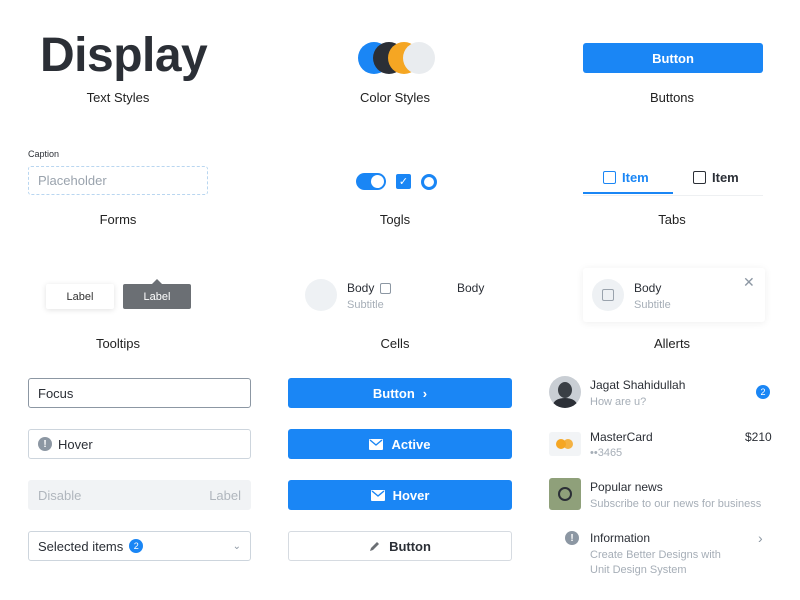  I want to click on disabled-input-value: Disable, so click(60, 495).